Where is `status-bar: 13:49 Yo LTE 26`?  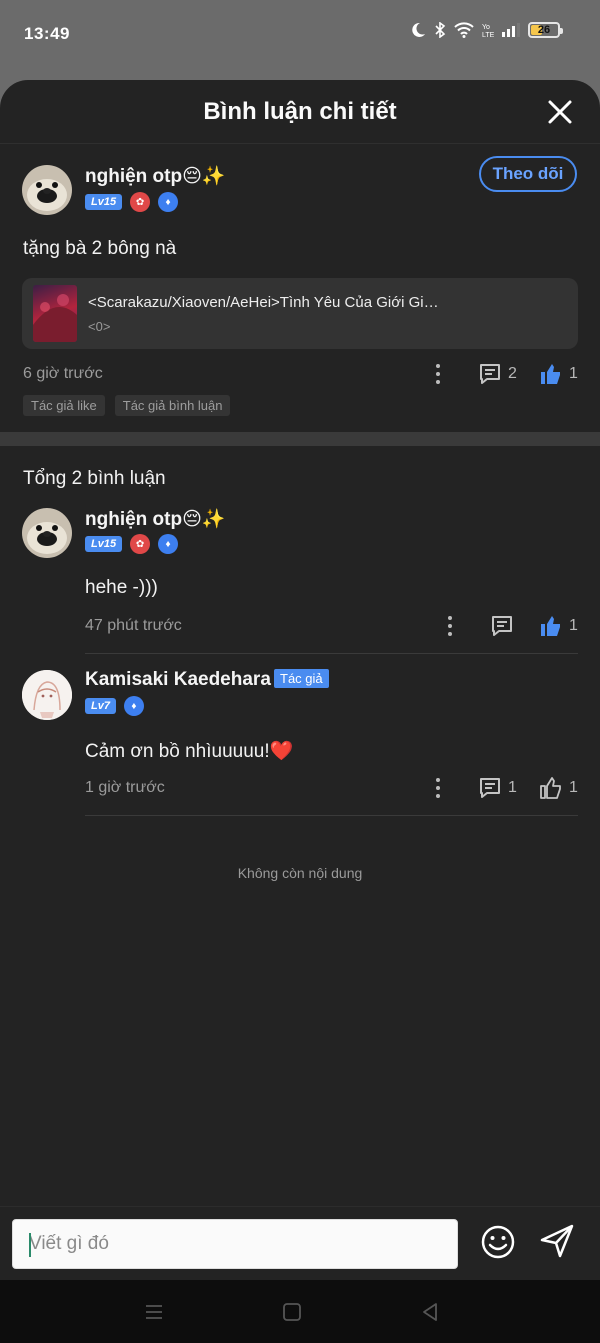 status-bar: 13:49 Yo LTE 26 is located at coordinates (300, 35).